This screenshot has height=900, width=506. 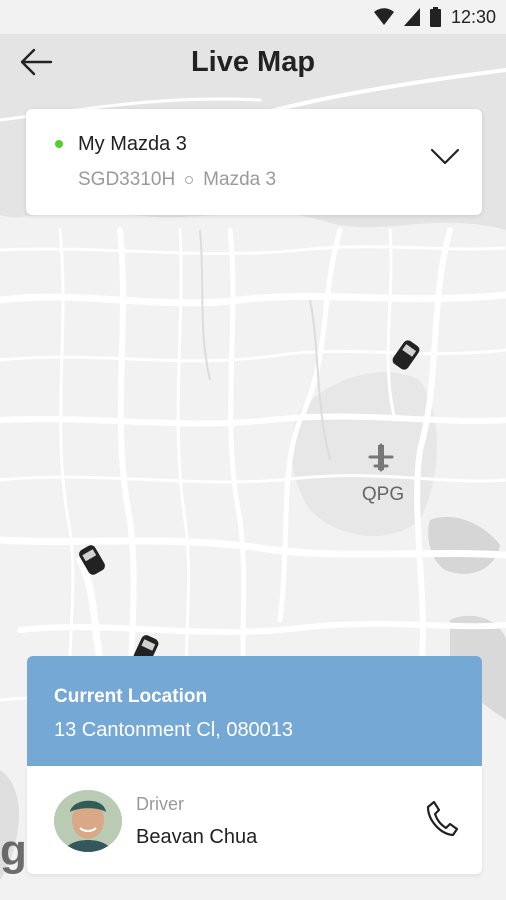 What do you see at coordinates (411, 17) in the screenshot?
I see `signal-icon` at bounding box center [411, 17].